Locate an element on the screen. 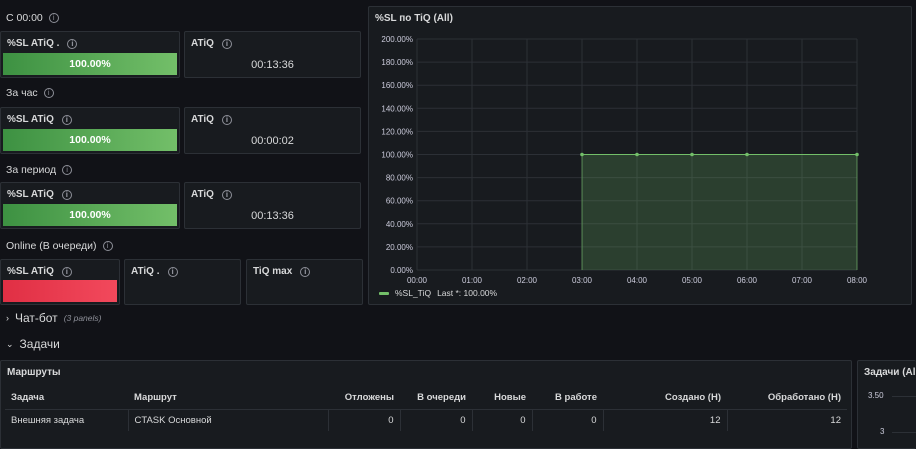 The image size is (916, 449). x-tick-label: 06:00 is located at coordinates (747, 280).